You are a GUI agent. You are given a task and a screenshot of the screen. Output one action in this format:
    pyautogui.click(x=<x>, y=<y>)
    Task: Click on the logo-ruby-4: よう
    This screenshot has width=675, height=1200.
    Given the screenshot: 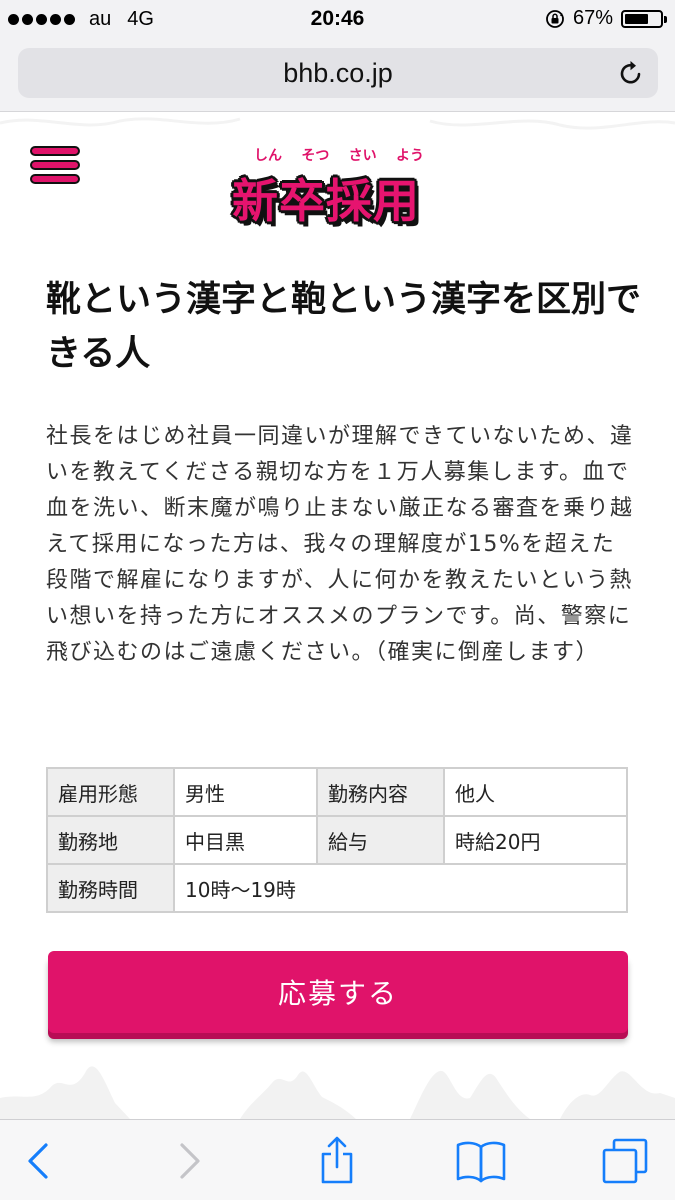 What is the action you would take?
    pyautogui.click(x=409, y=156)
    